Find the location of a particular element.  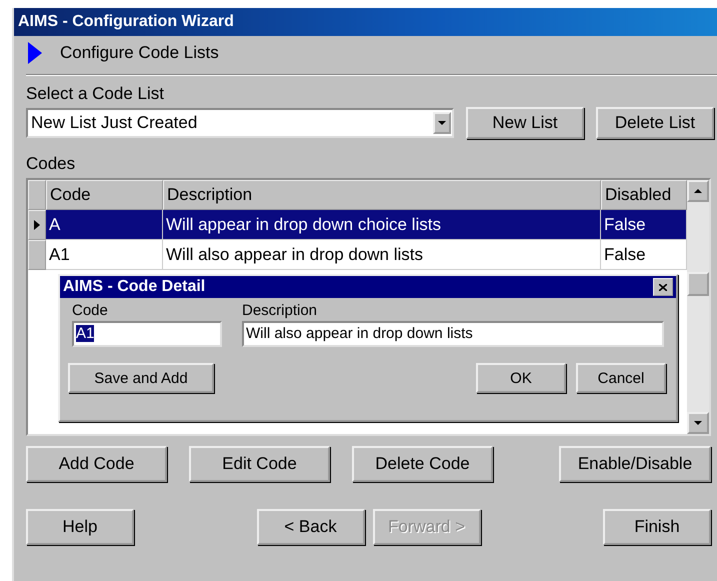

nav-button: < Back is located at coordinates (310, 527).